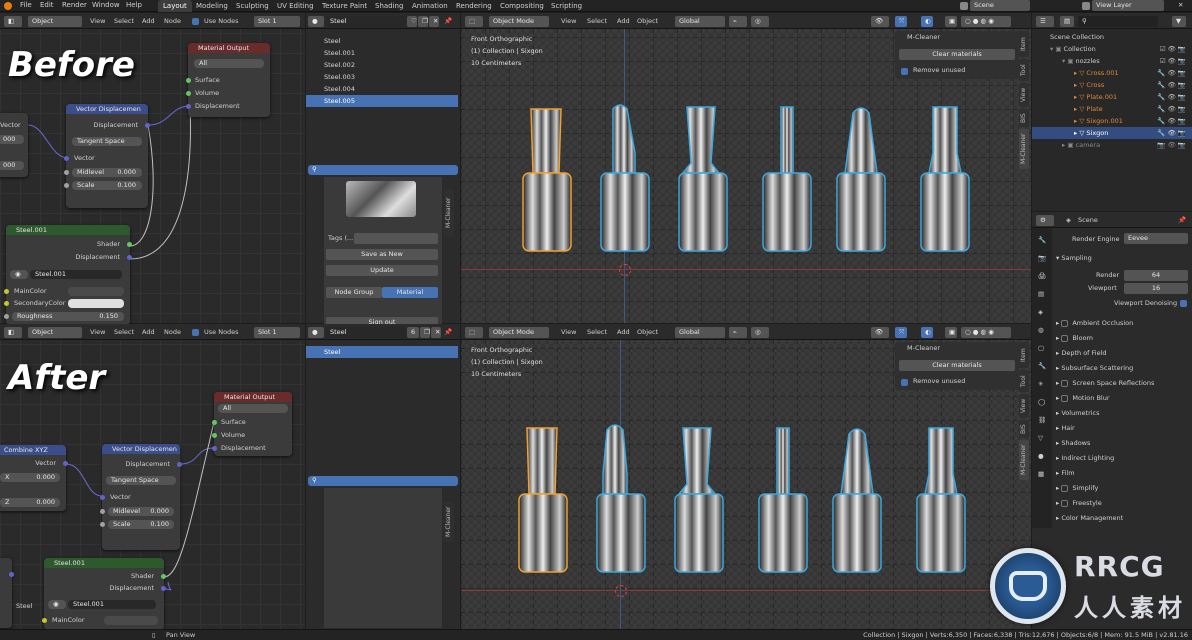 The image size is (1192, 640). Describe the element at coordinates (1085, 458) in the screenshot. I see `section-indirect-lighting: ▸ Indirect Lighting` at that location.